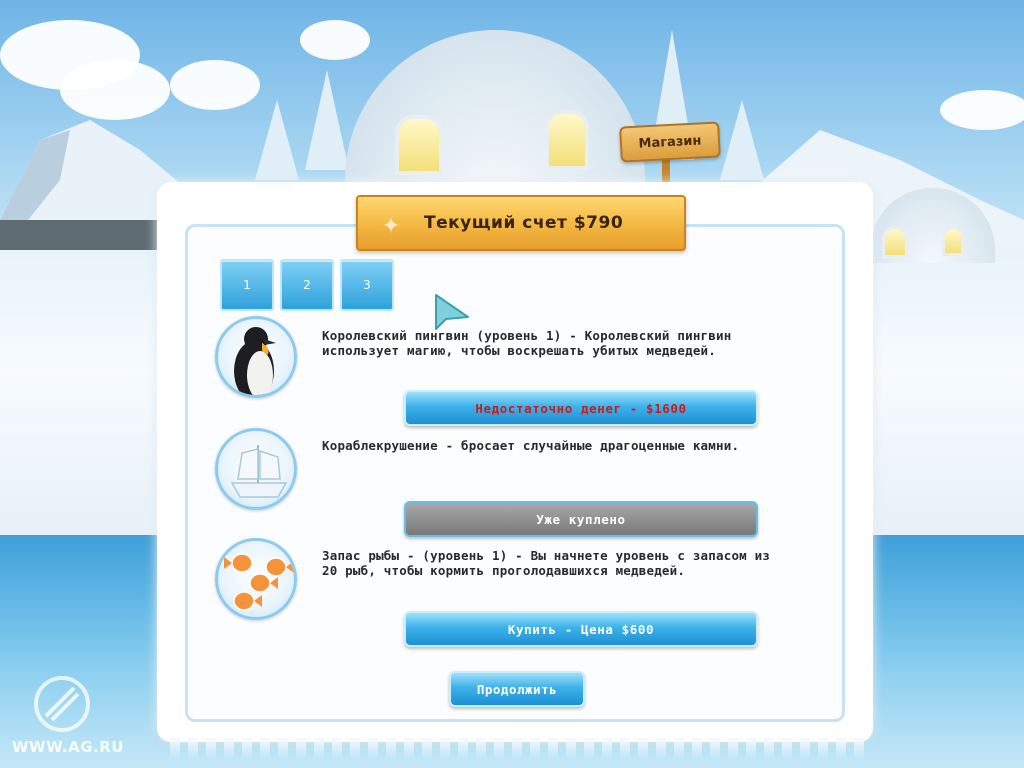 The image size is (1024, 768). Describe the element at coordinates (524, 223) in the screenshot. I see `score-text: Текущий счет $790` at that location.